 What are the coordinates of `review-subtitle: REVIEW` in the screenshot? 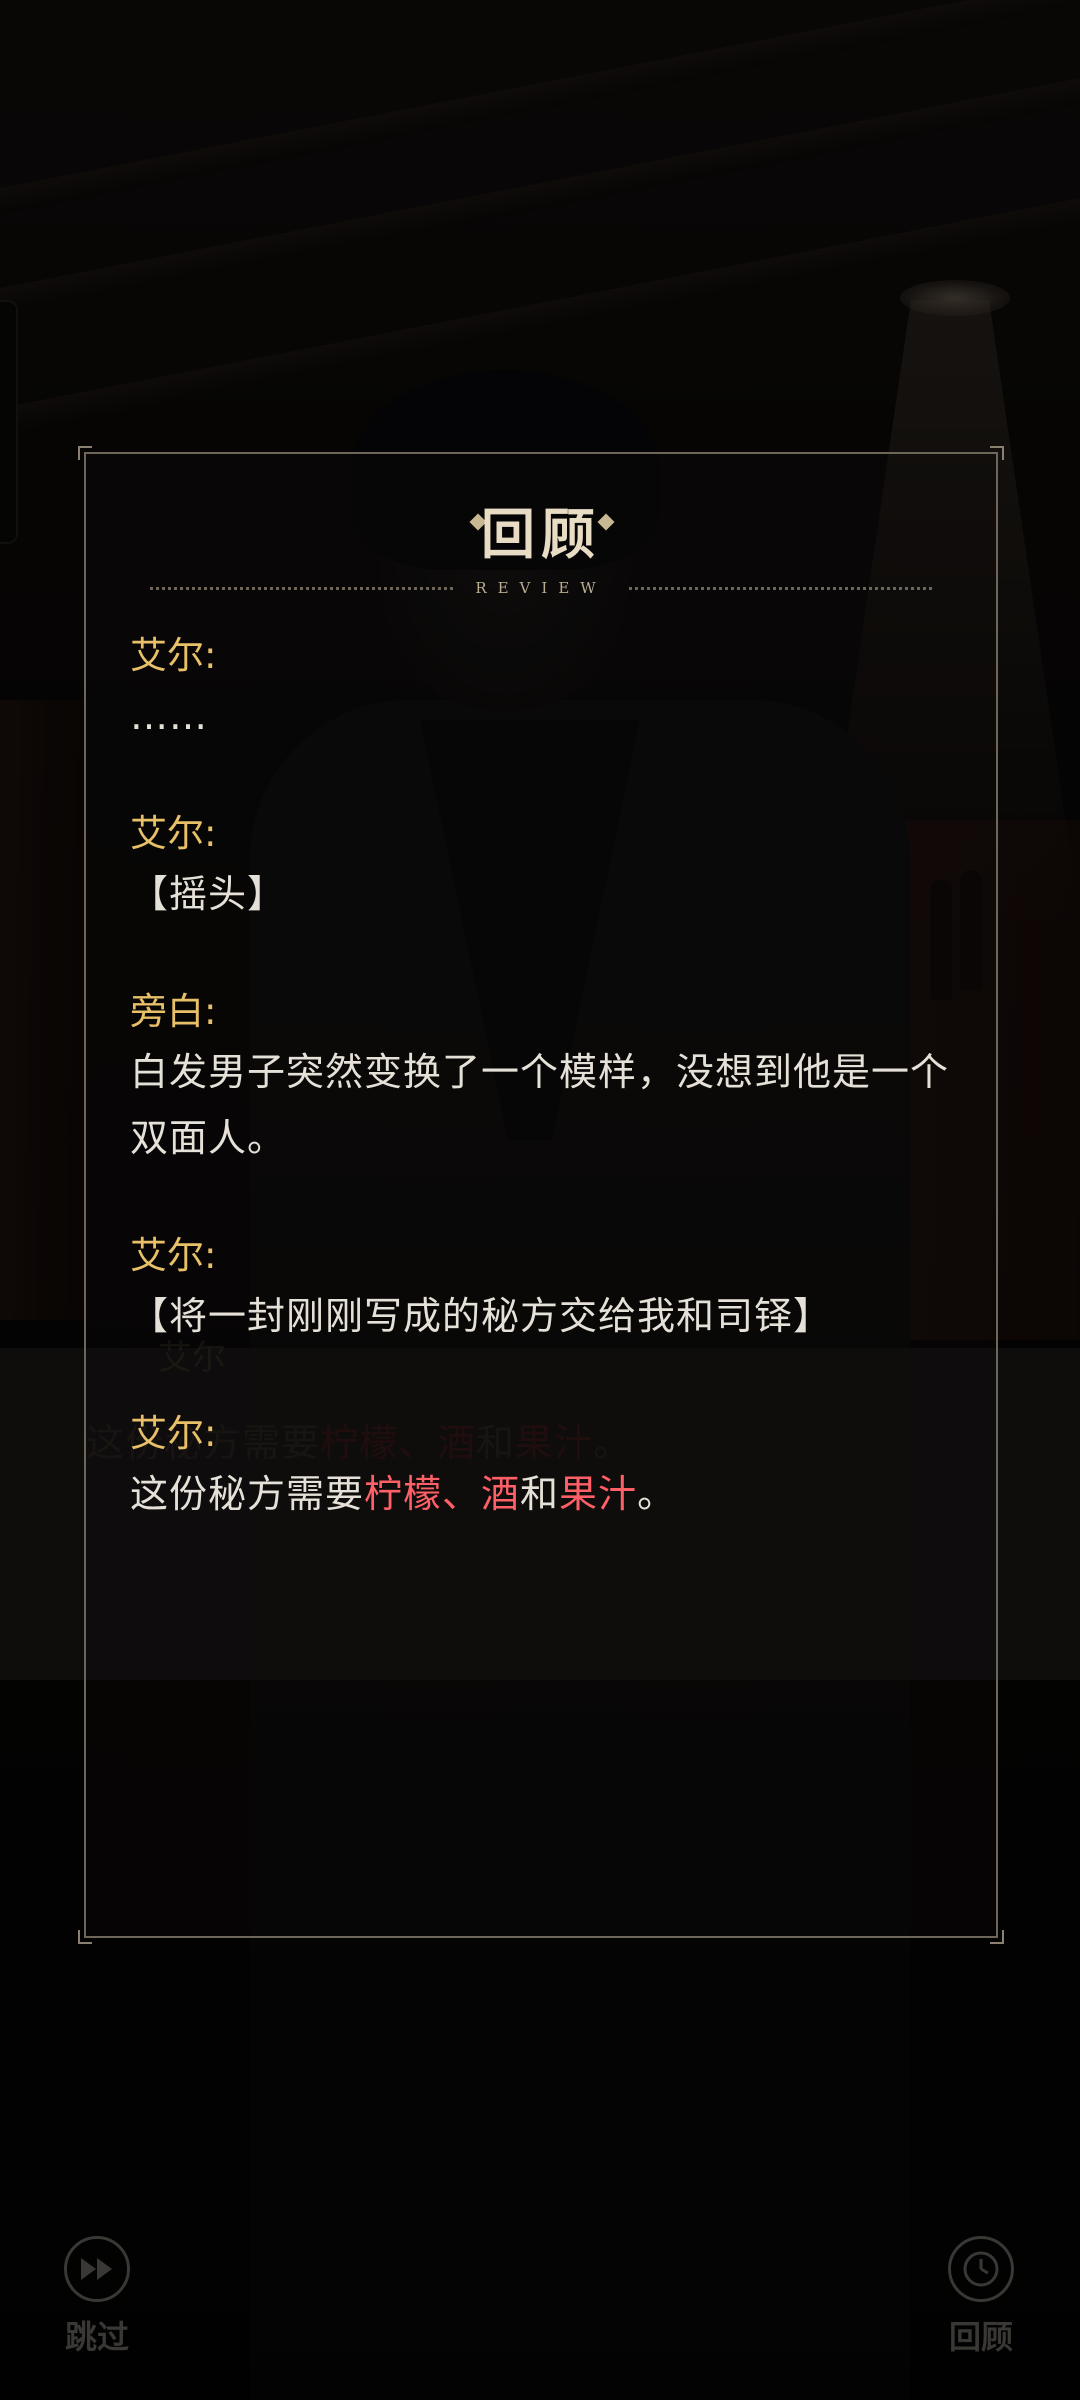 It's located at (541, 588).